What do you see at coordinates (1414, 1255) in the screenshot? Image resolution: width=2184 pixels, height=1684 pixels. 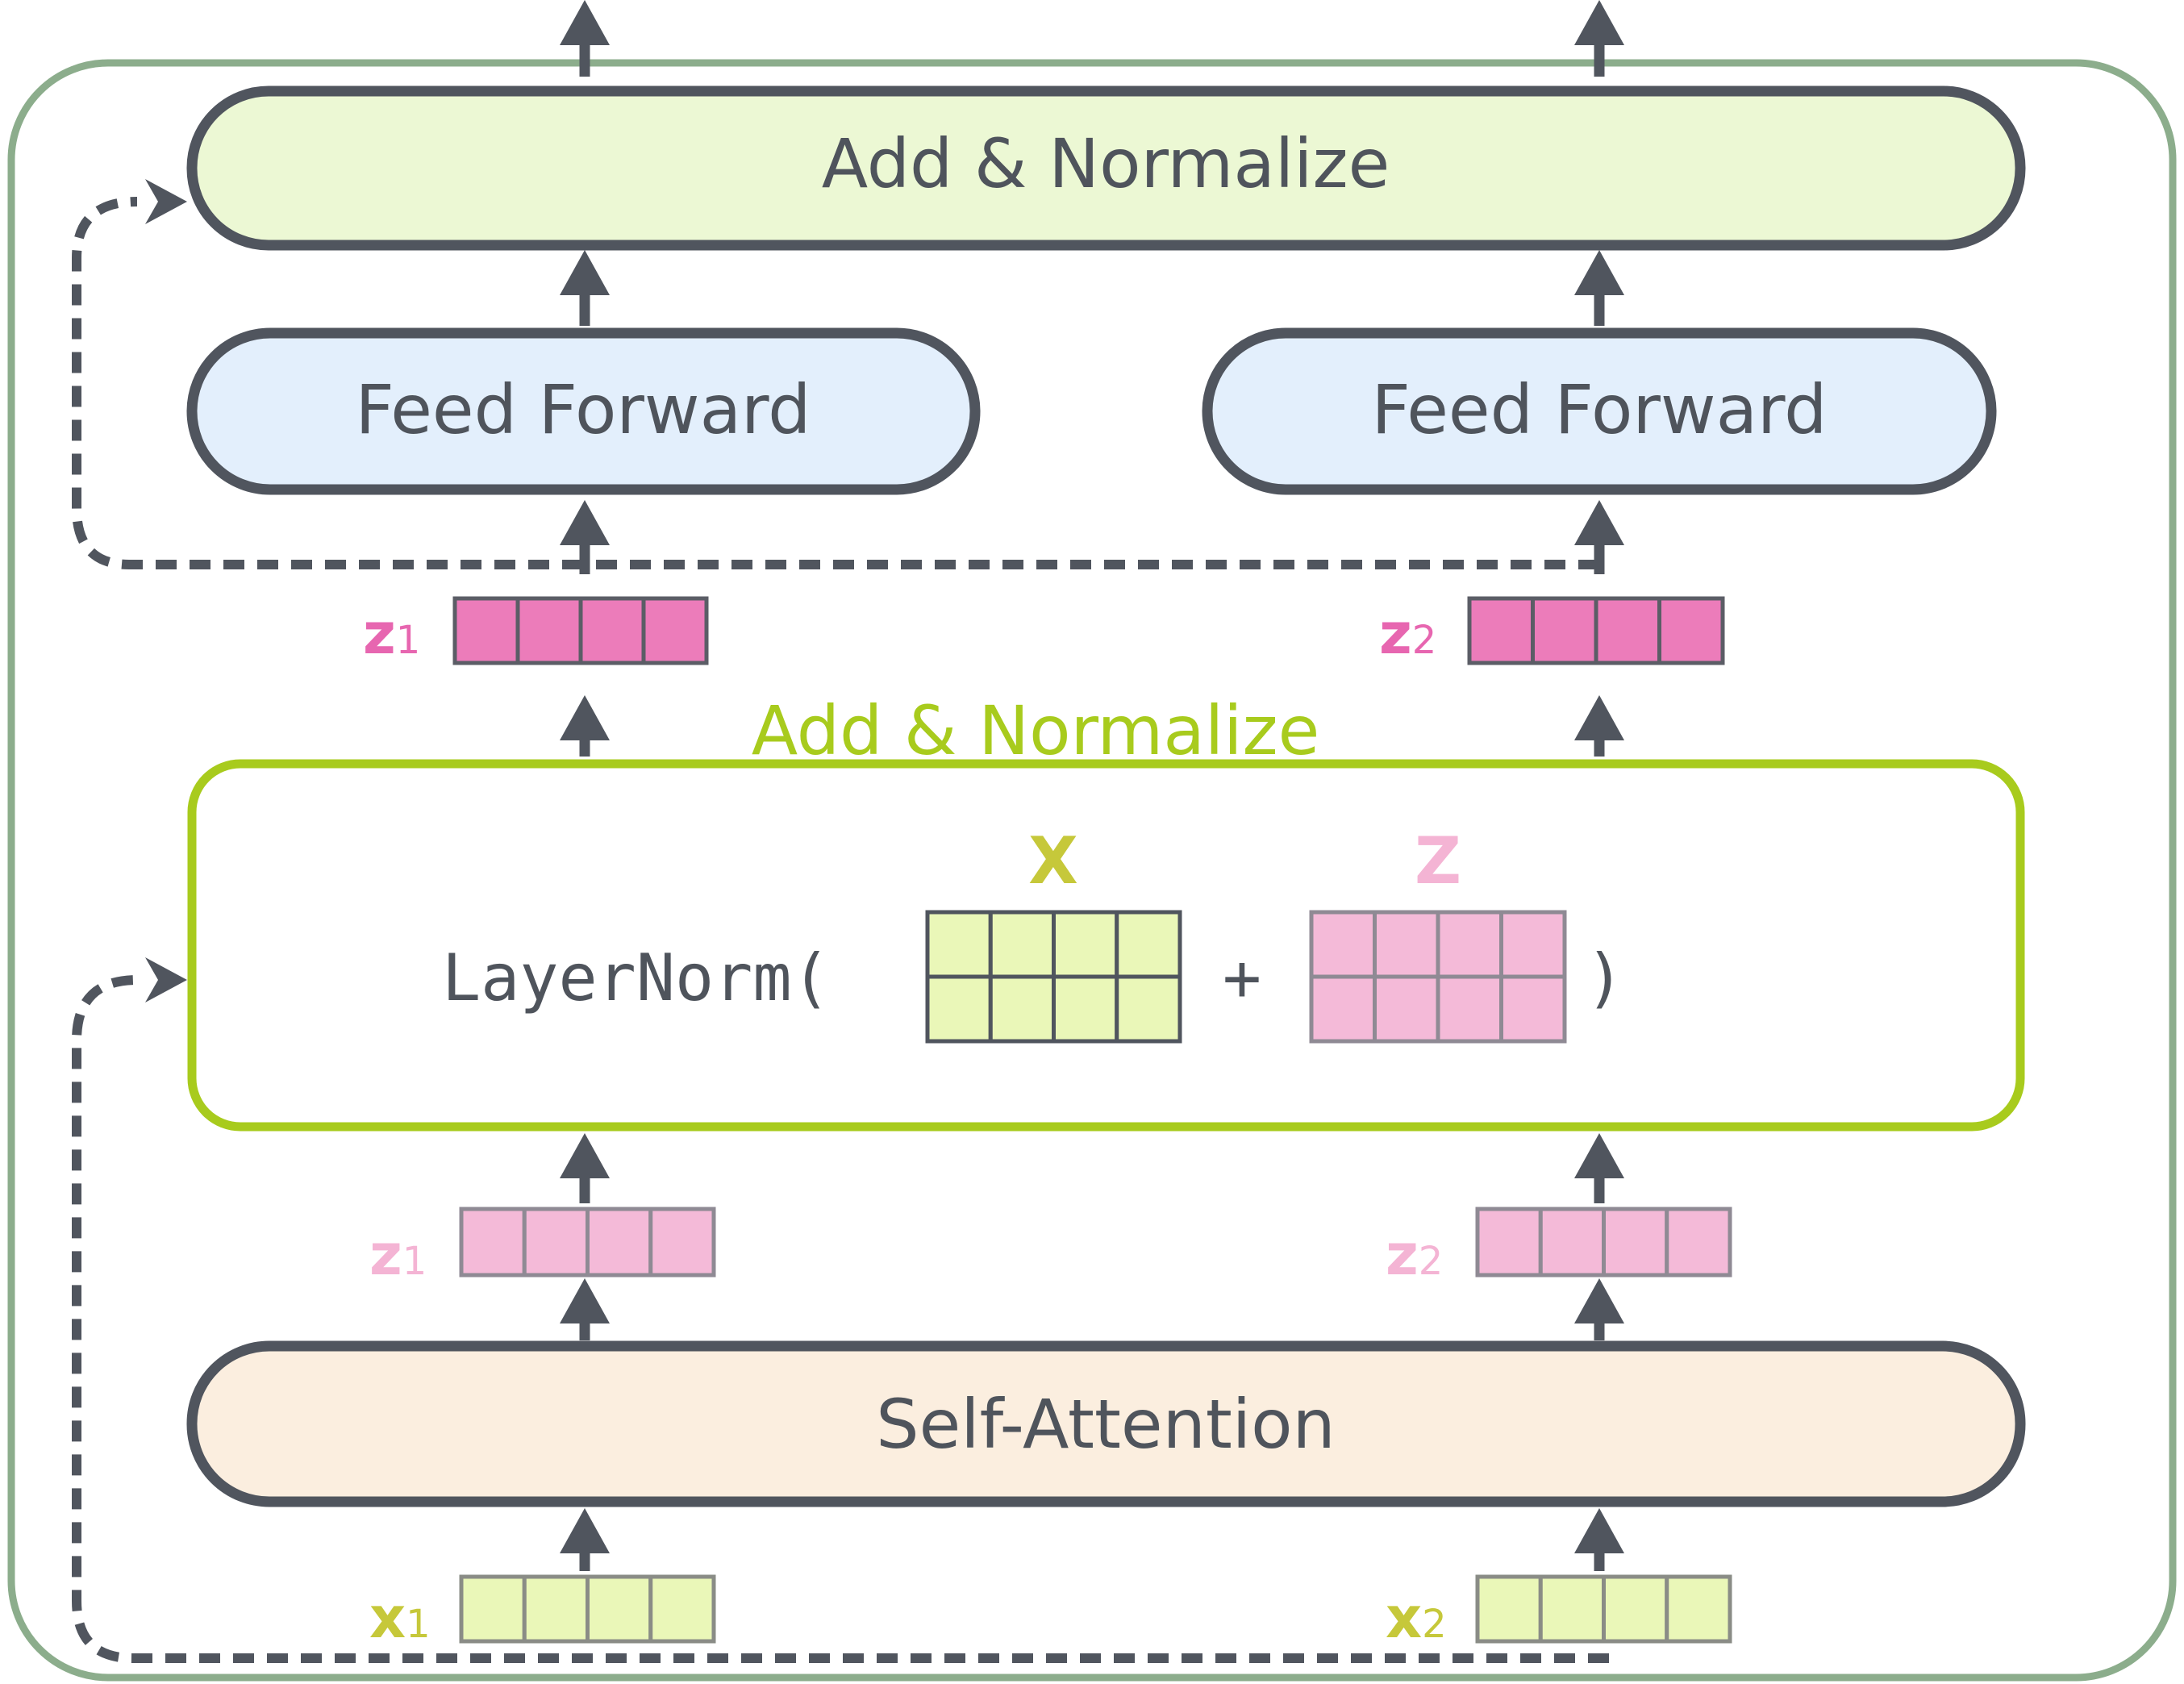 I see `z2-attention-label: z2` at bounding box center [1414, 1255].